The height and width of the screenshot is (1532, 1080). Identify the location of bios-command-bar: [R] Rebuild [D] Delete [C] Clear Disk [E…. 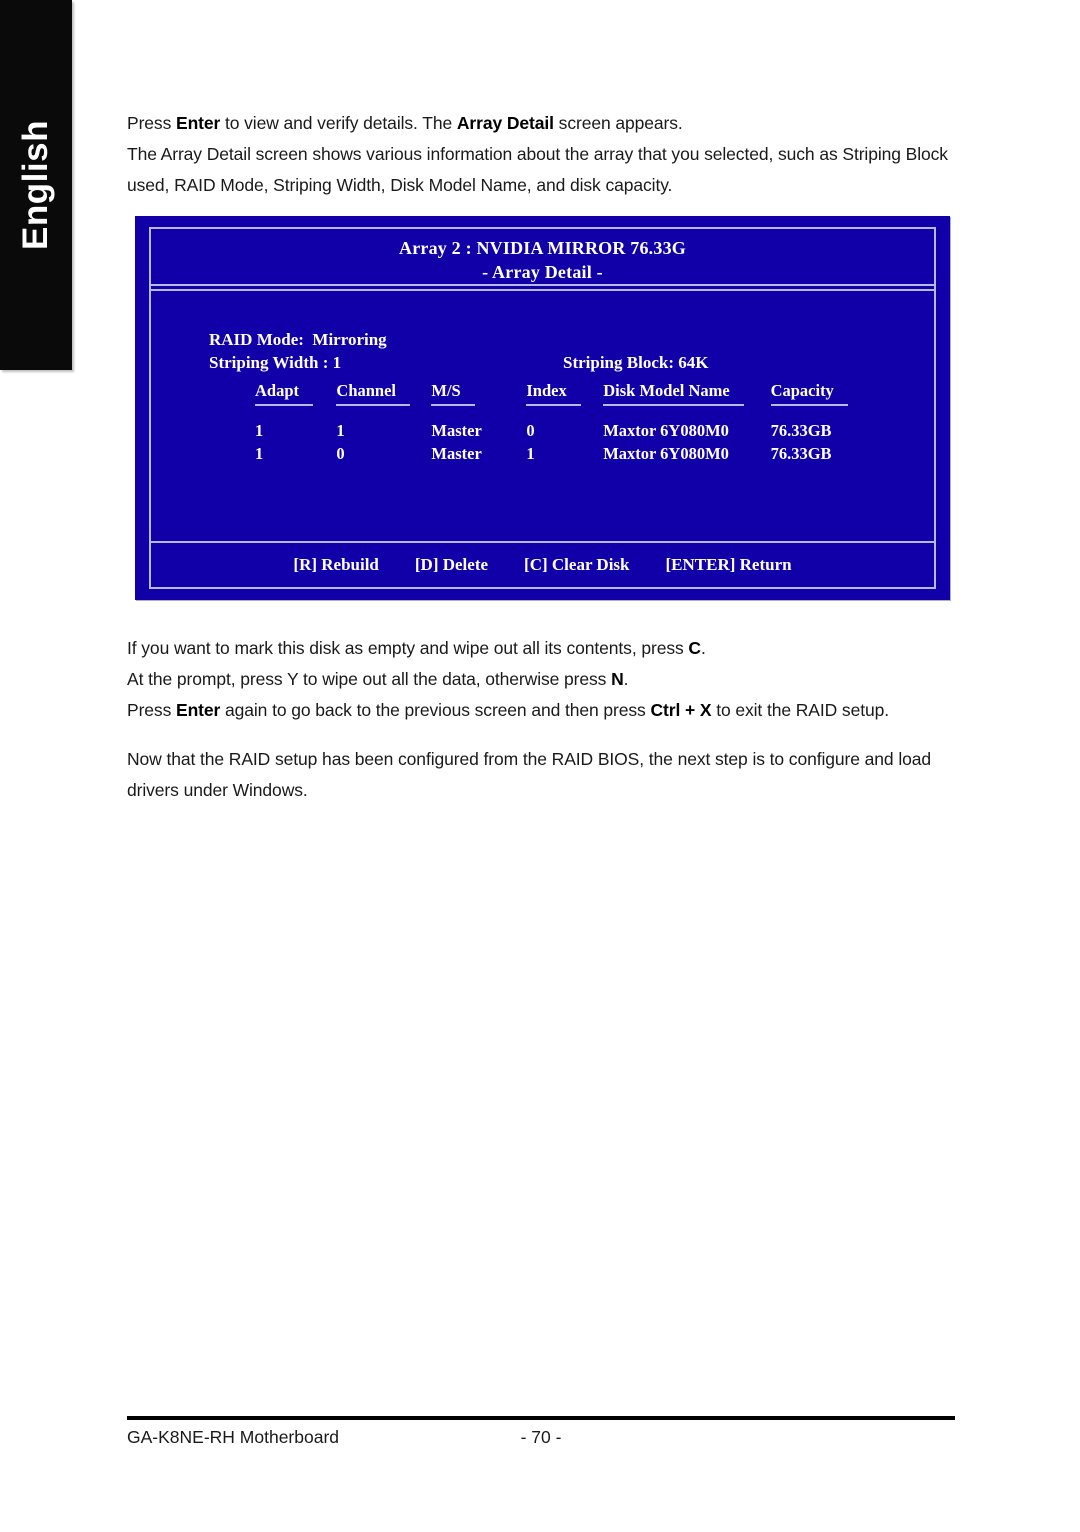
(542, 564).